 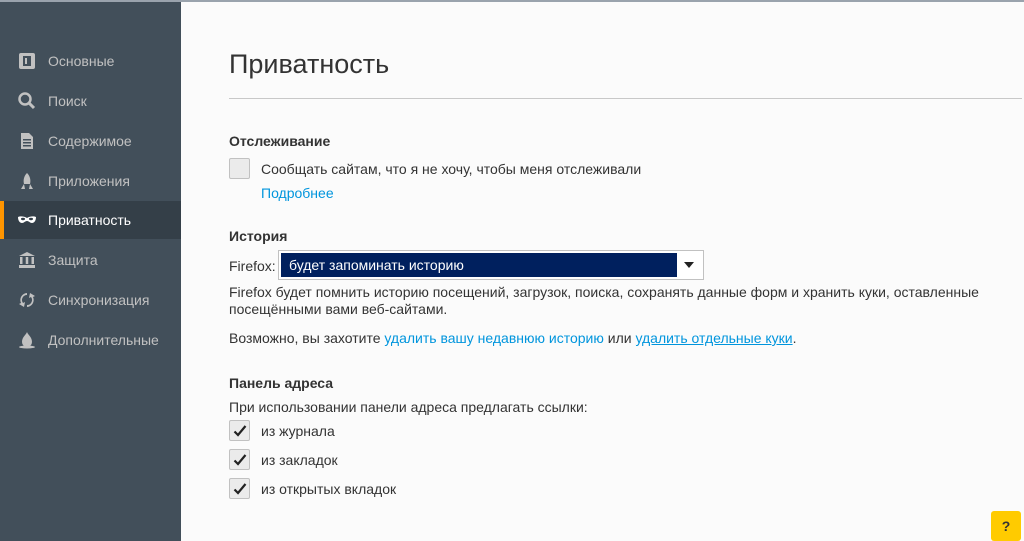 I want to click on sidebar-item-sync: Синхронизация, so click(x=90, y=300).